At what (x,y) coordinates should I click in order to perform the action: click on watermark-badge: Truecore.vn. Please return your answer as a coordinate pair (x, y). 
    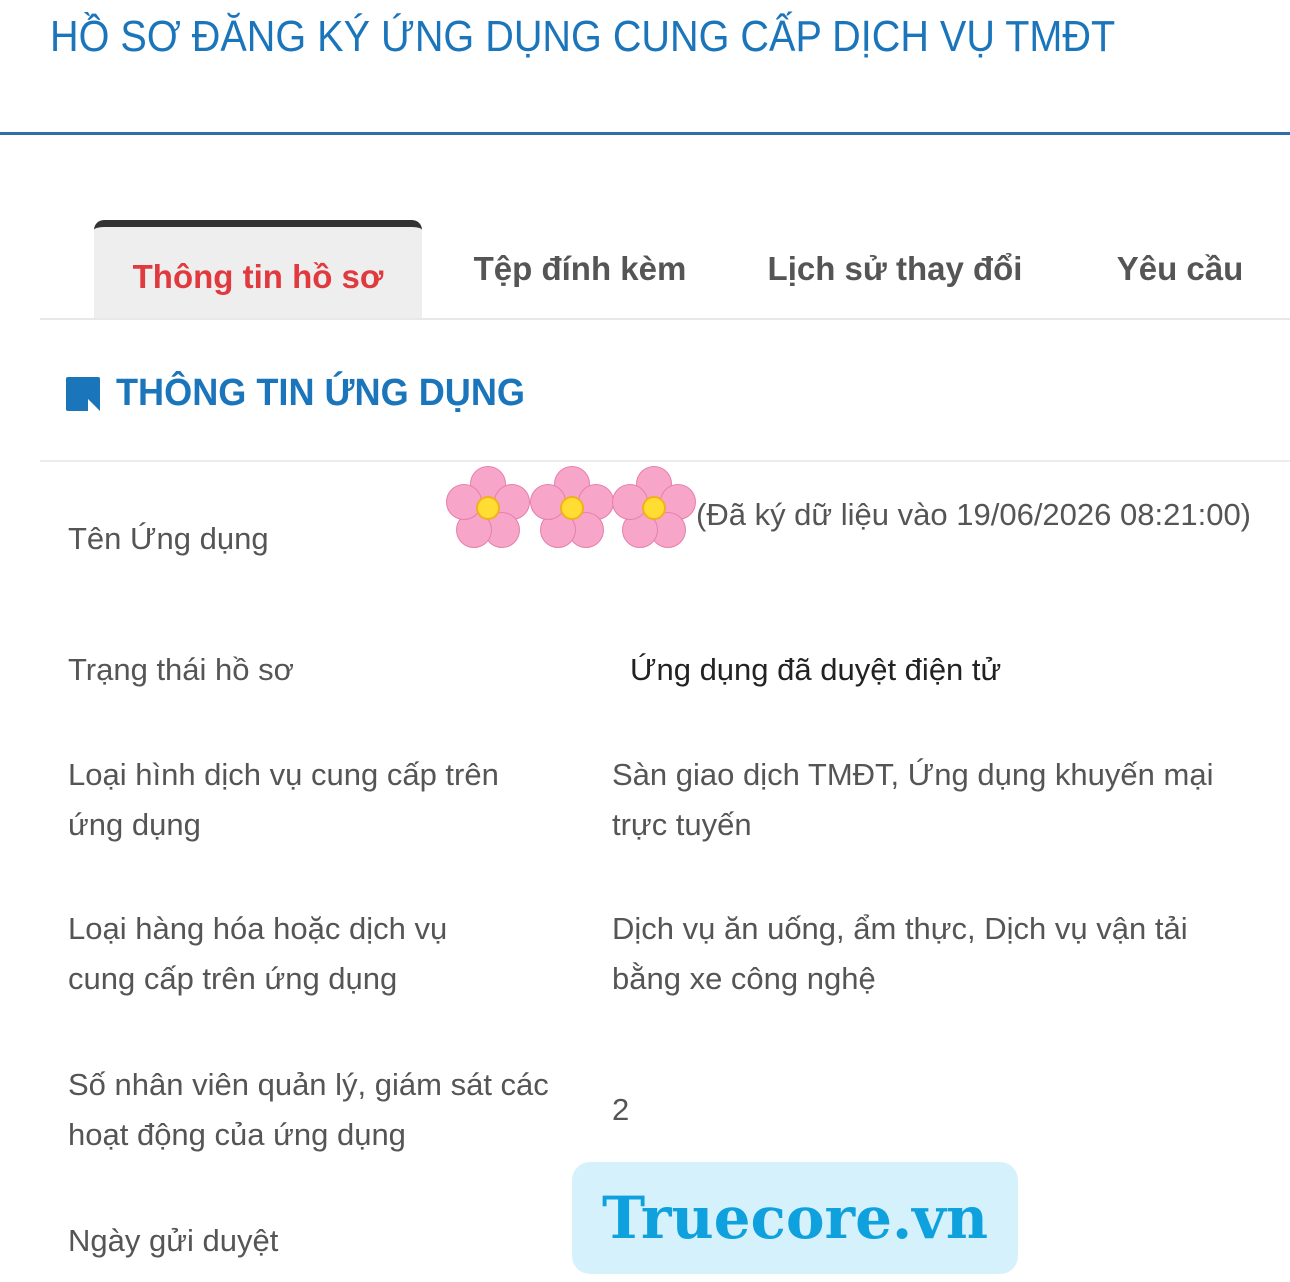
    Looking at the image, I should click on (795, 1218).